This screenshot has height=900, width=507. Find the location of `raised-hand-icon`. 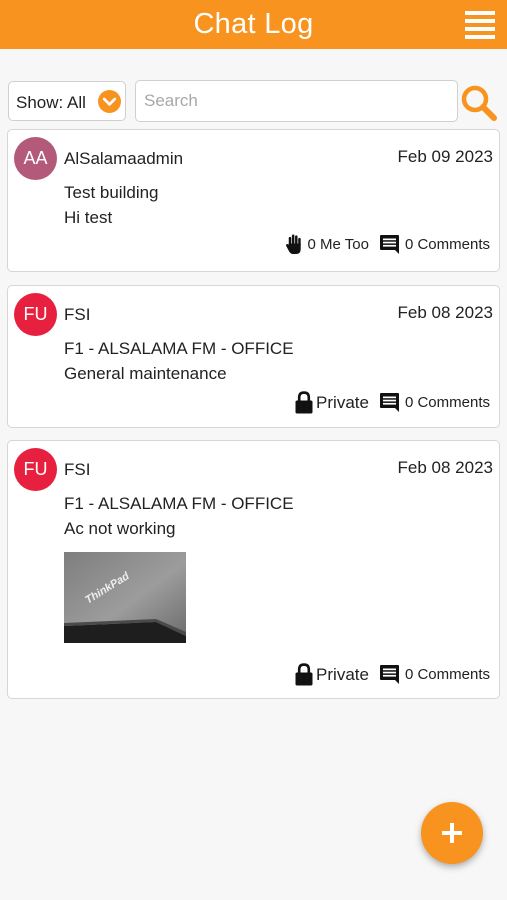

raised-hand-icon is located at coordinates (293, 244).